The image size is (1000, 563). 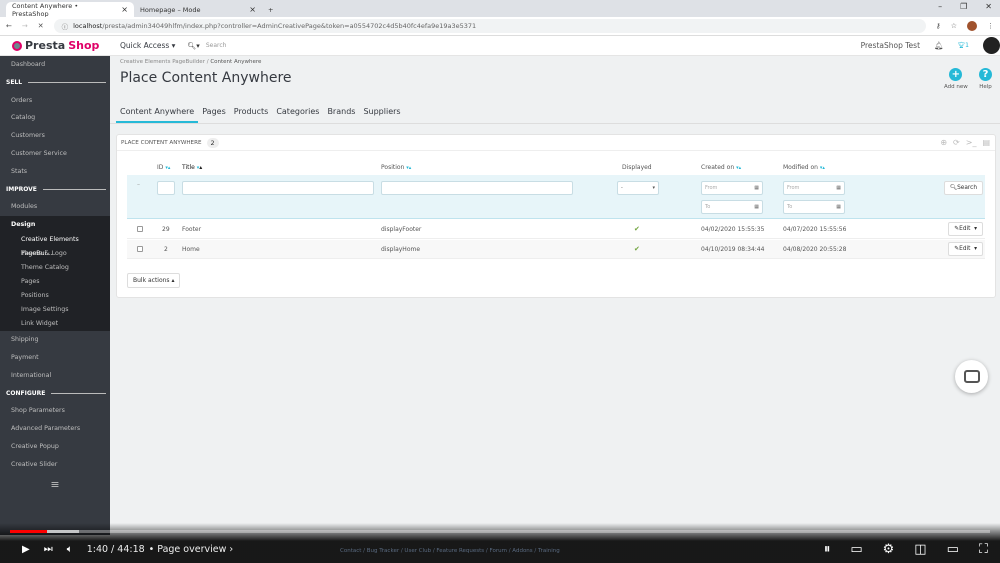 I want to click on key-icon: ⚷, so click(x=938, y=26).